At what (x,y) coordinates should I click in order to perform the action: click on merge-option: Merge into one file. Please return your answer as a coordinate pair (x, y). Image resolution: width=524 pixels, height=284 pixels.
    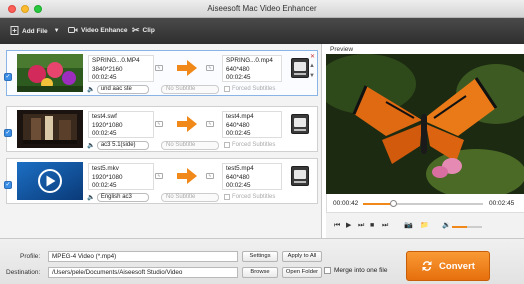
    Looking at the image, I should click on (355, 270).